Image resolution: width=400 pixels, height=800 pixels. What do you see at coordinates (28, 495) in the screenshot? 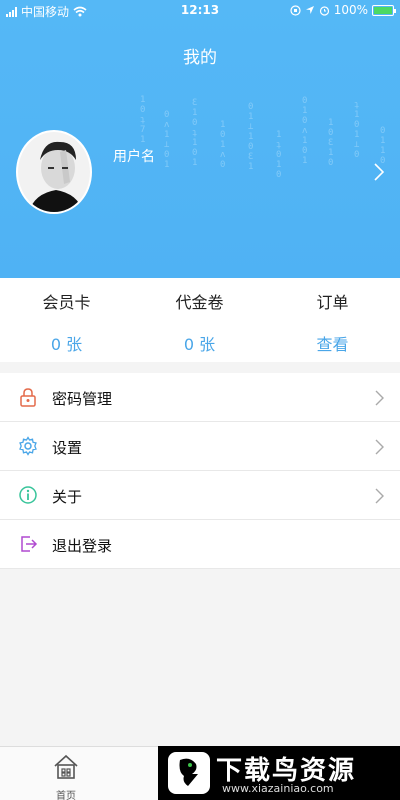
I see `info-icon` at bounding box center [28, 495].